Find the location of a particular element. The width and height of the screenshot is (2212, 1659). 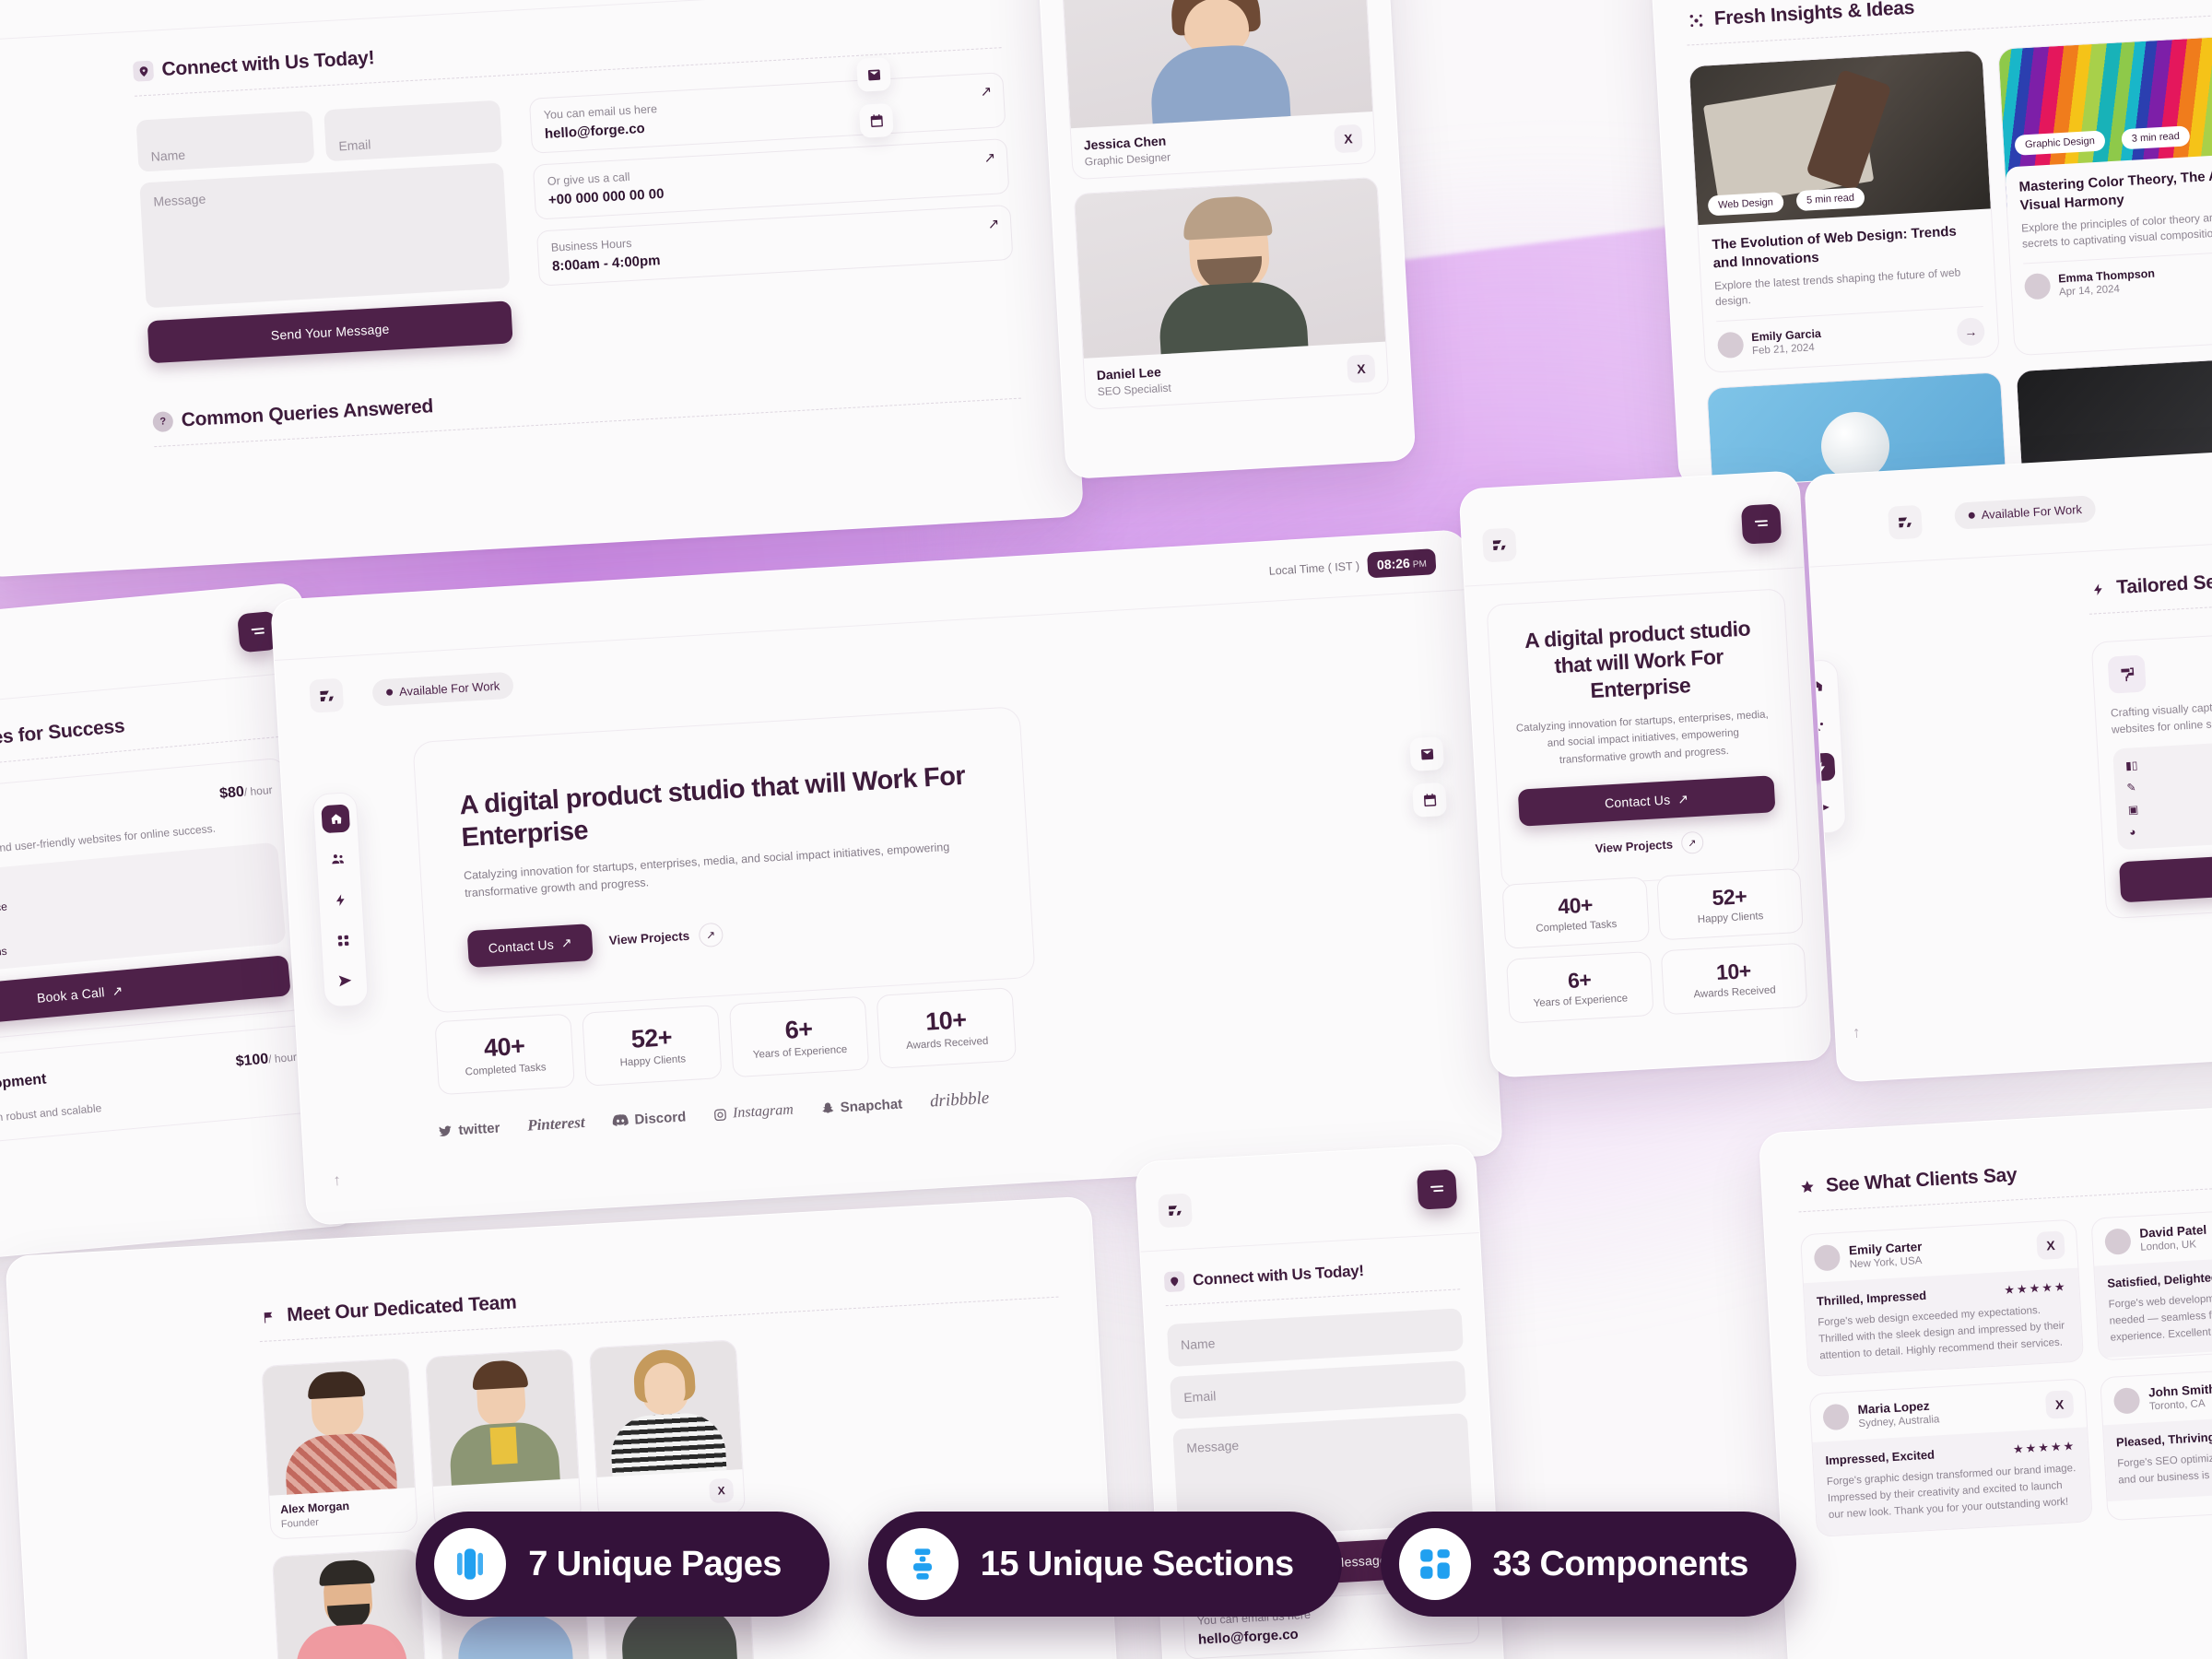

feature-badge-components: 33 Components is located at coordinates (1588, 1564).